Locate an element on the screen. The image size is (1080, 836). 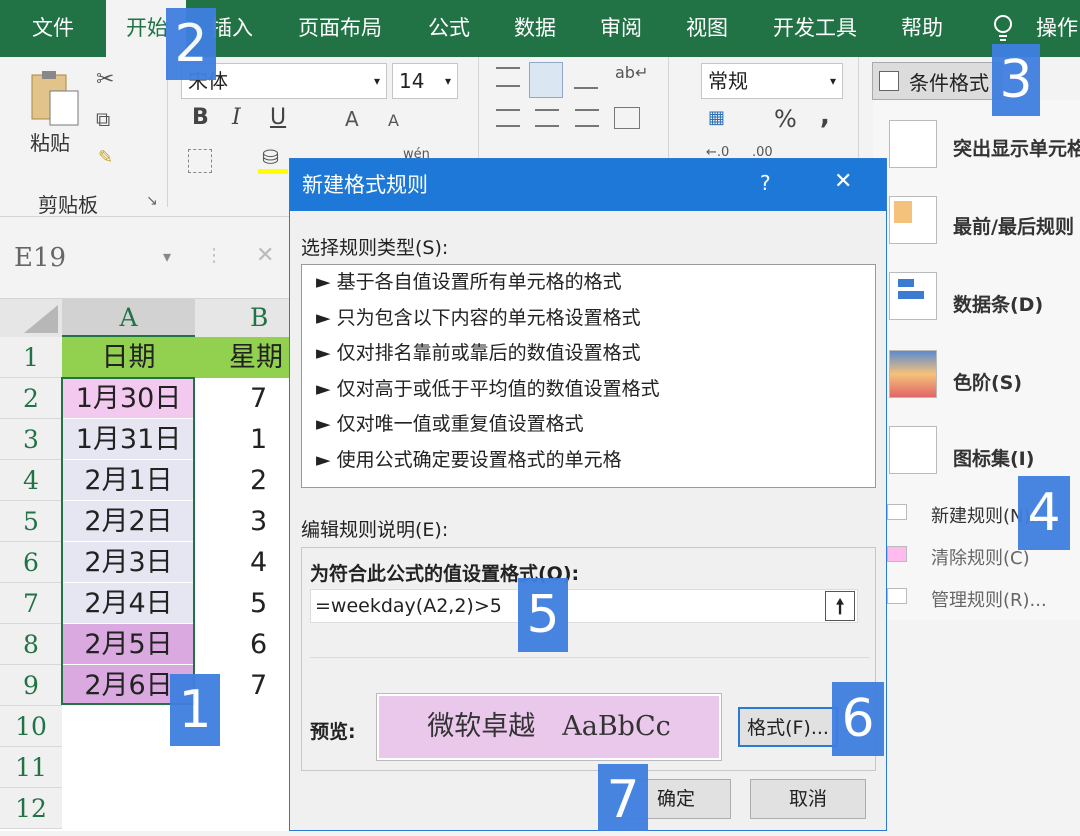
data-bars-icon is located at coordinates (913, 296).